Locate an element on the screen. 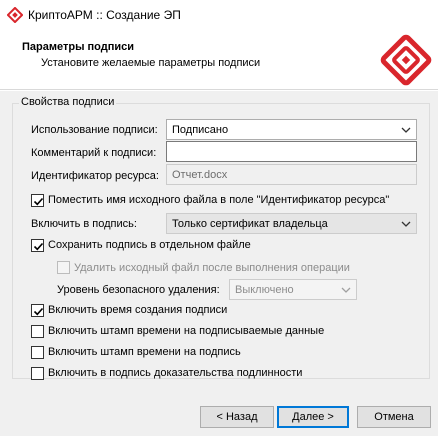  usage-label: Использование подписи: is located at coordinates (94, 130).